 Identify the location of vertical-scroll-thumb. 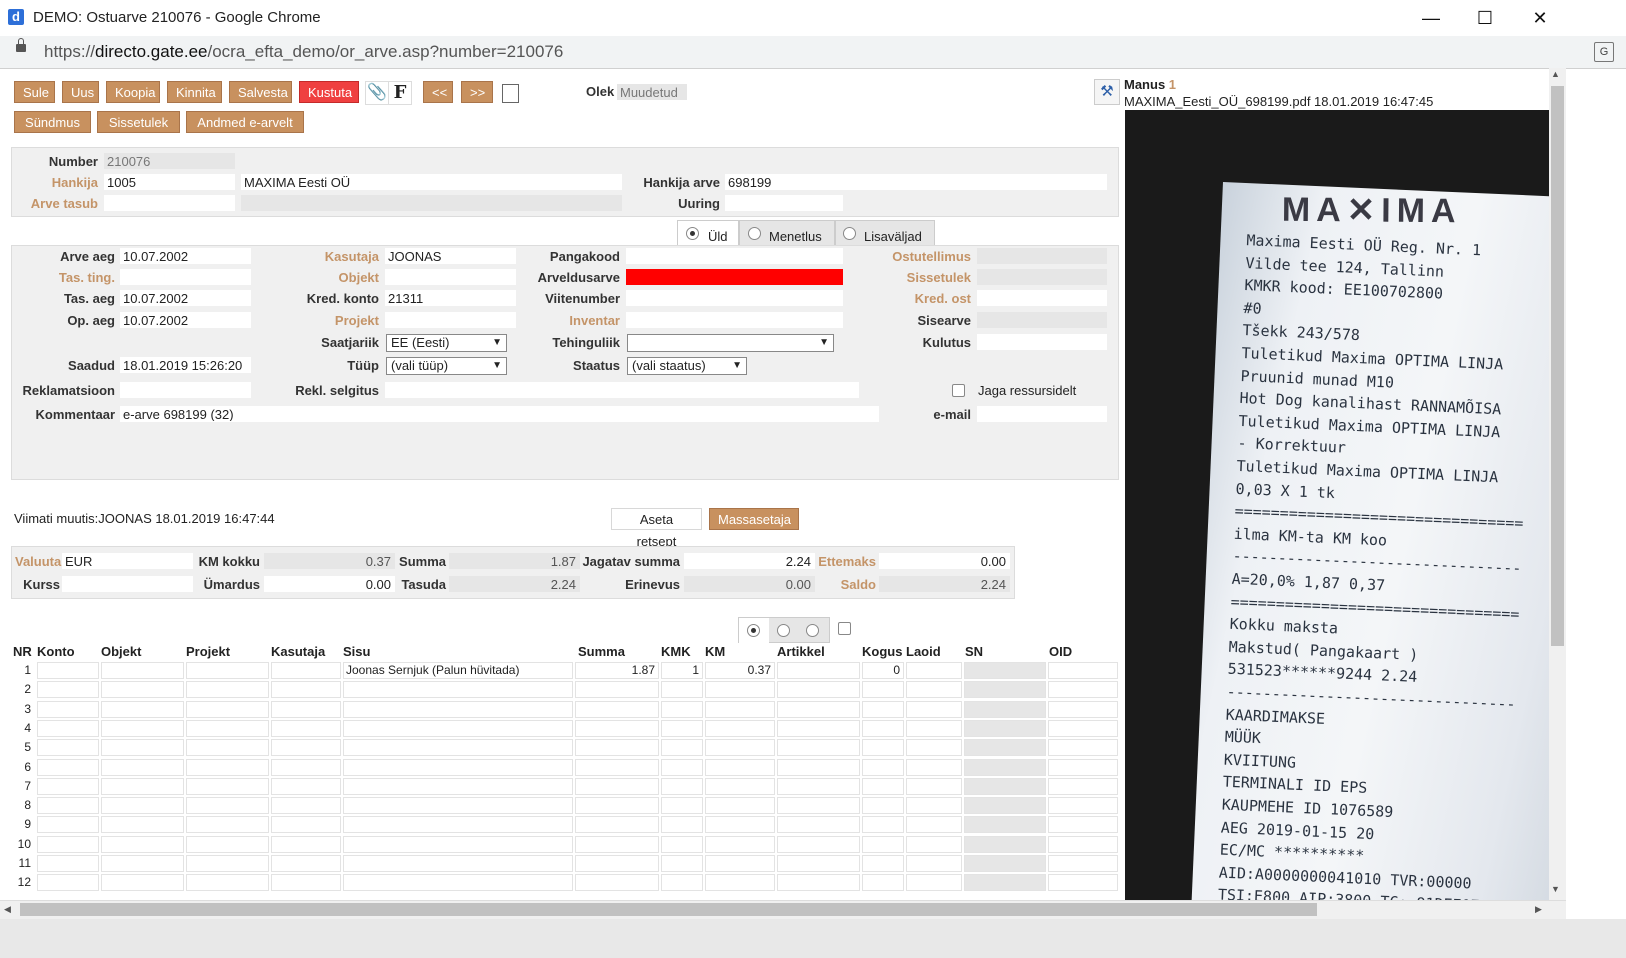
(1557, 366).